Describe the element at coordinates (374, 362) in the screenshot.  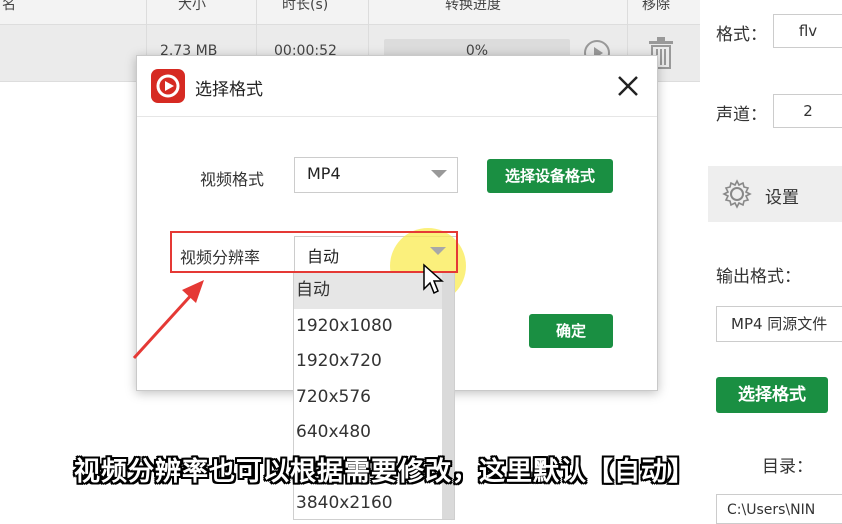
I see `list-item: 1920x720` at that location.